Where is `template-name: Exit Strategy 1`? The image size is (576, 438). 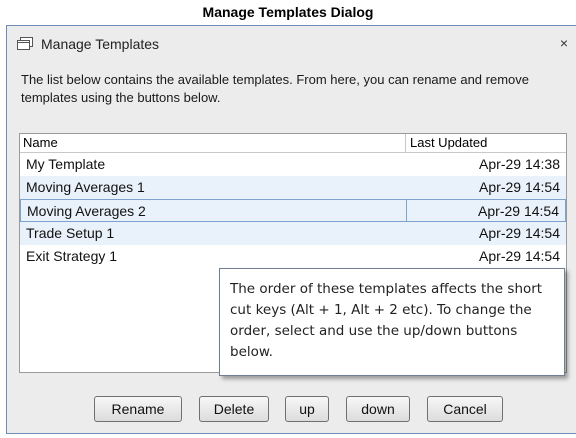 template-name: Exit Strategy 1 is located at coordinates (72, 256).